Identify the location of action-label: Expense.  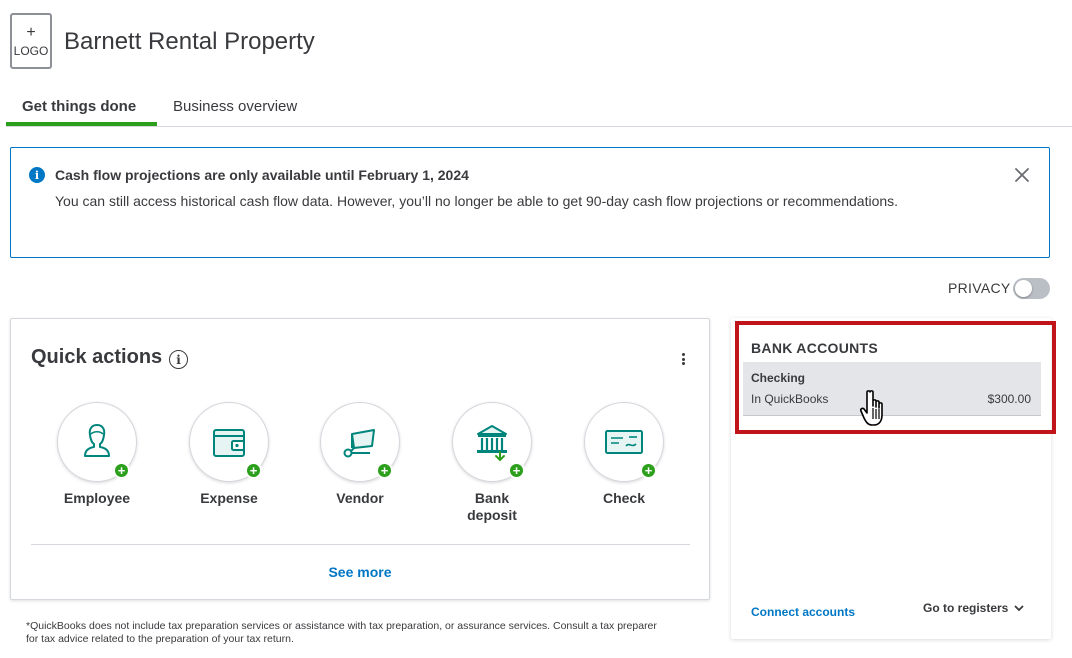
(229, 498).